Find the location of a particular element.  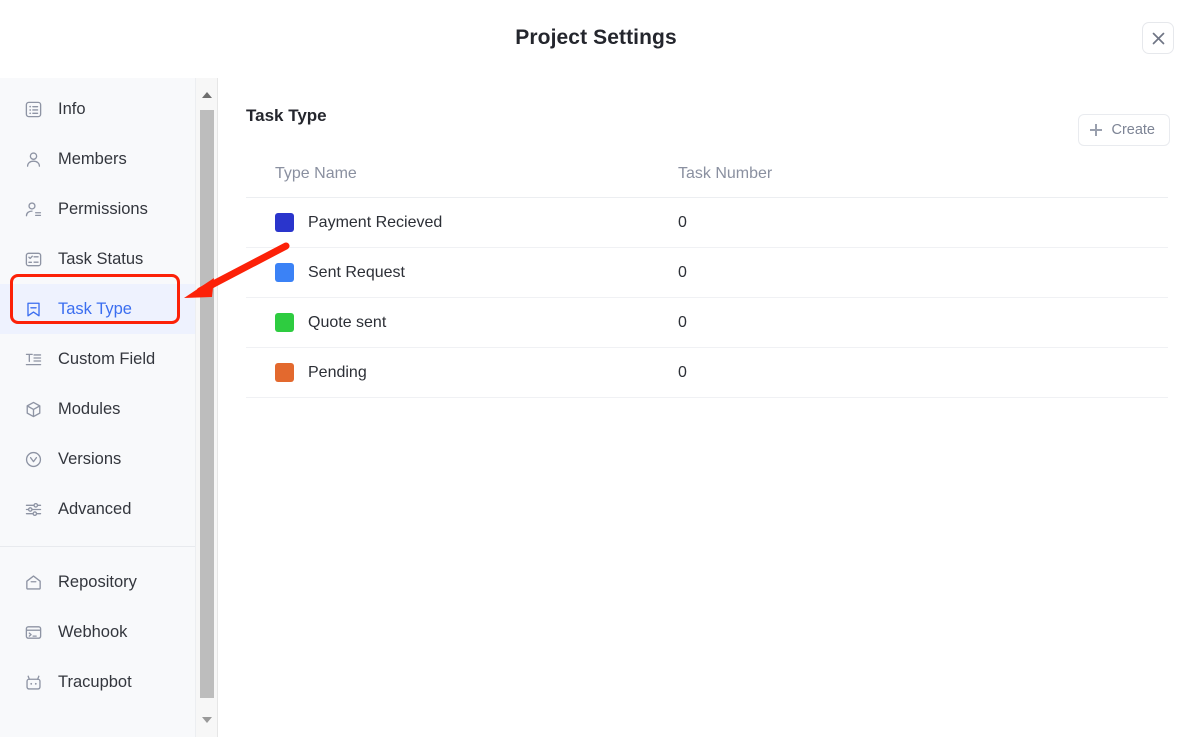

bookmark-icon is located at coordinates (33, 309).